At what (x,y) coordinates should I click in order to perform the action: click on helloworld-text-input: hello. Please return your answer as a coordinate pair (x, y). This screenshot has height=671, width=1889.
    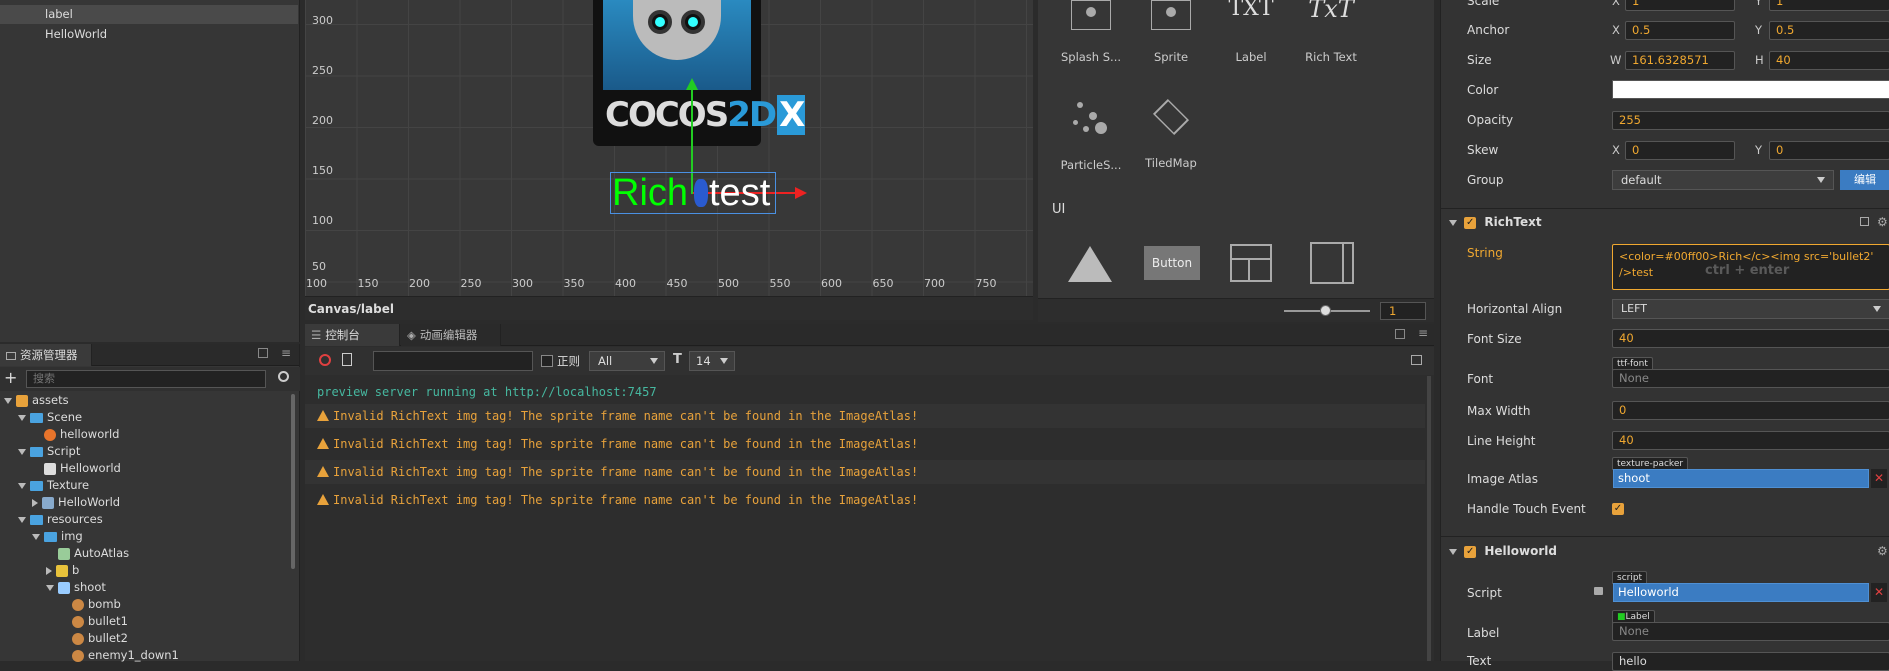
    Looking at the image, I should click on (1750, 661).